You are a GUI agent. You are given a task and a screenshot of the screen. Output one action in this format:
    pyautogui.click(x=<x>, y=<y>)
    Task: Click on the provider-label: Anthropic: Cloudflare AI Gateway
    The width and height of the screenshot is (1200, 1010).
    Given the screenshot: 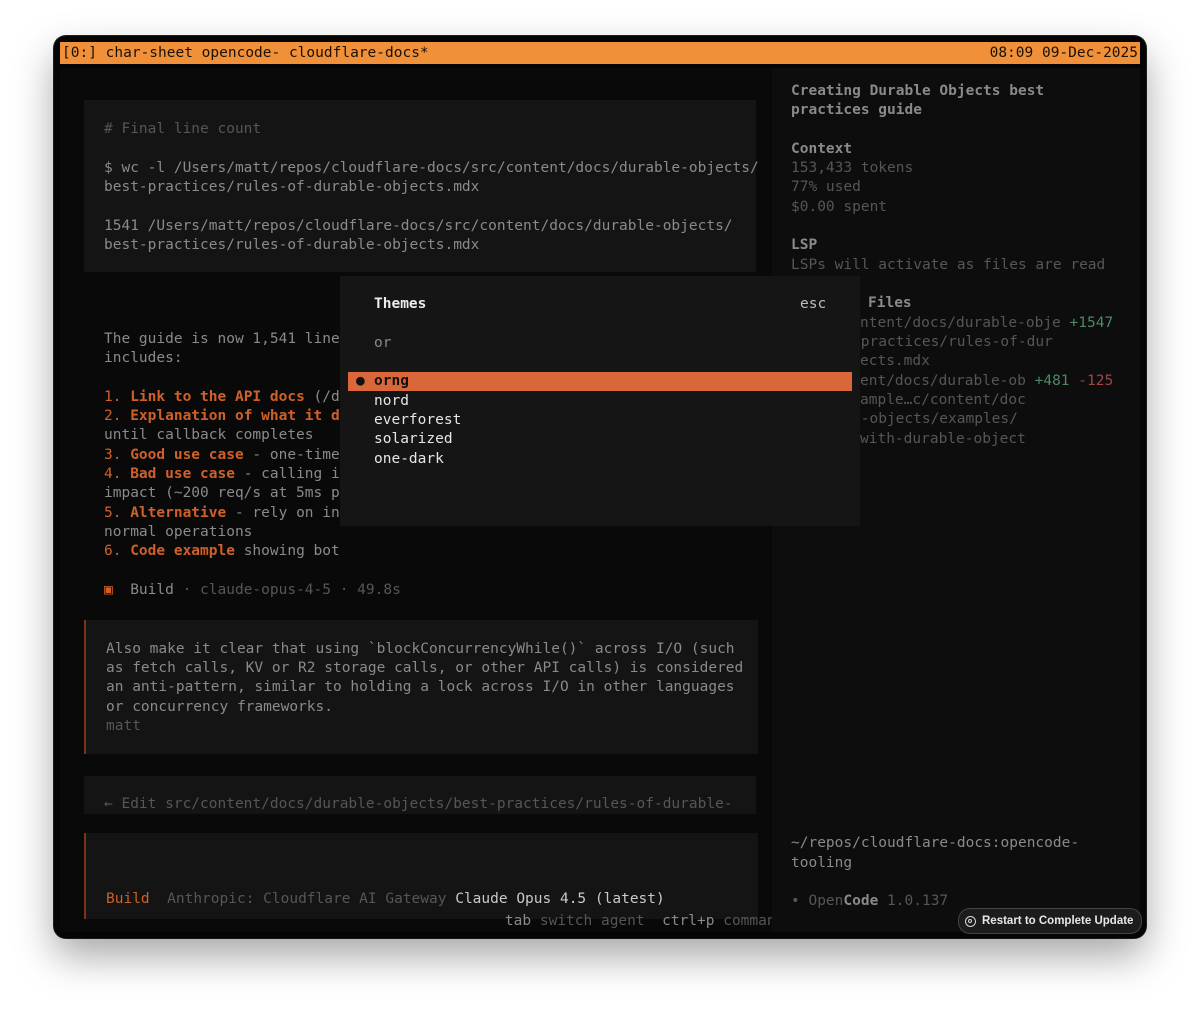 What is the action you would take?
    pyautogui.click(x=307, y=899)
    